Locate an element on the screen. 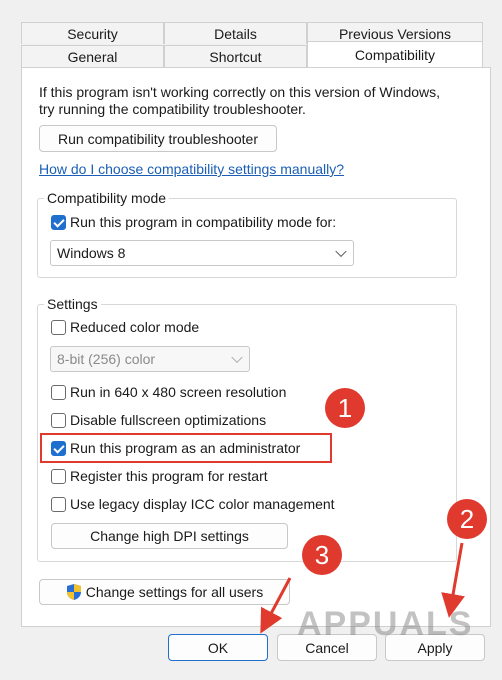  arrow-to-ok is located at coordinates (276, 605).